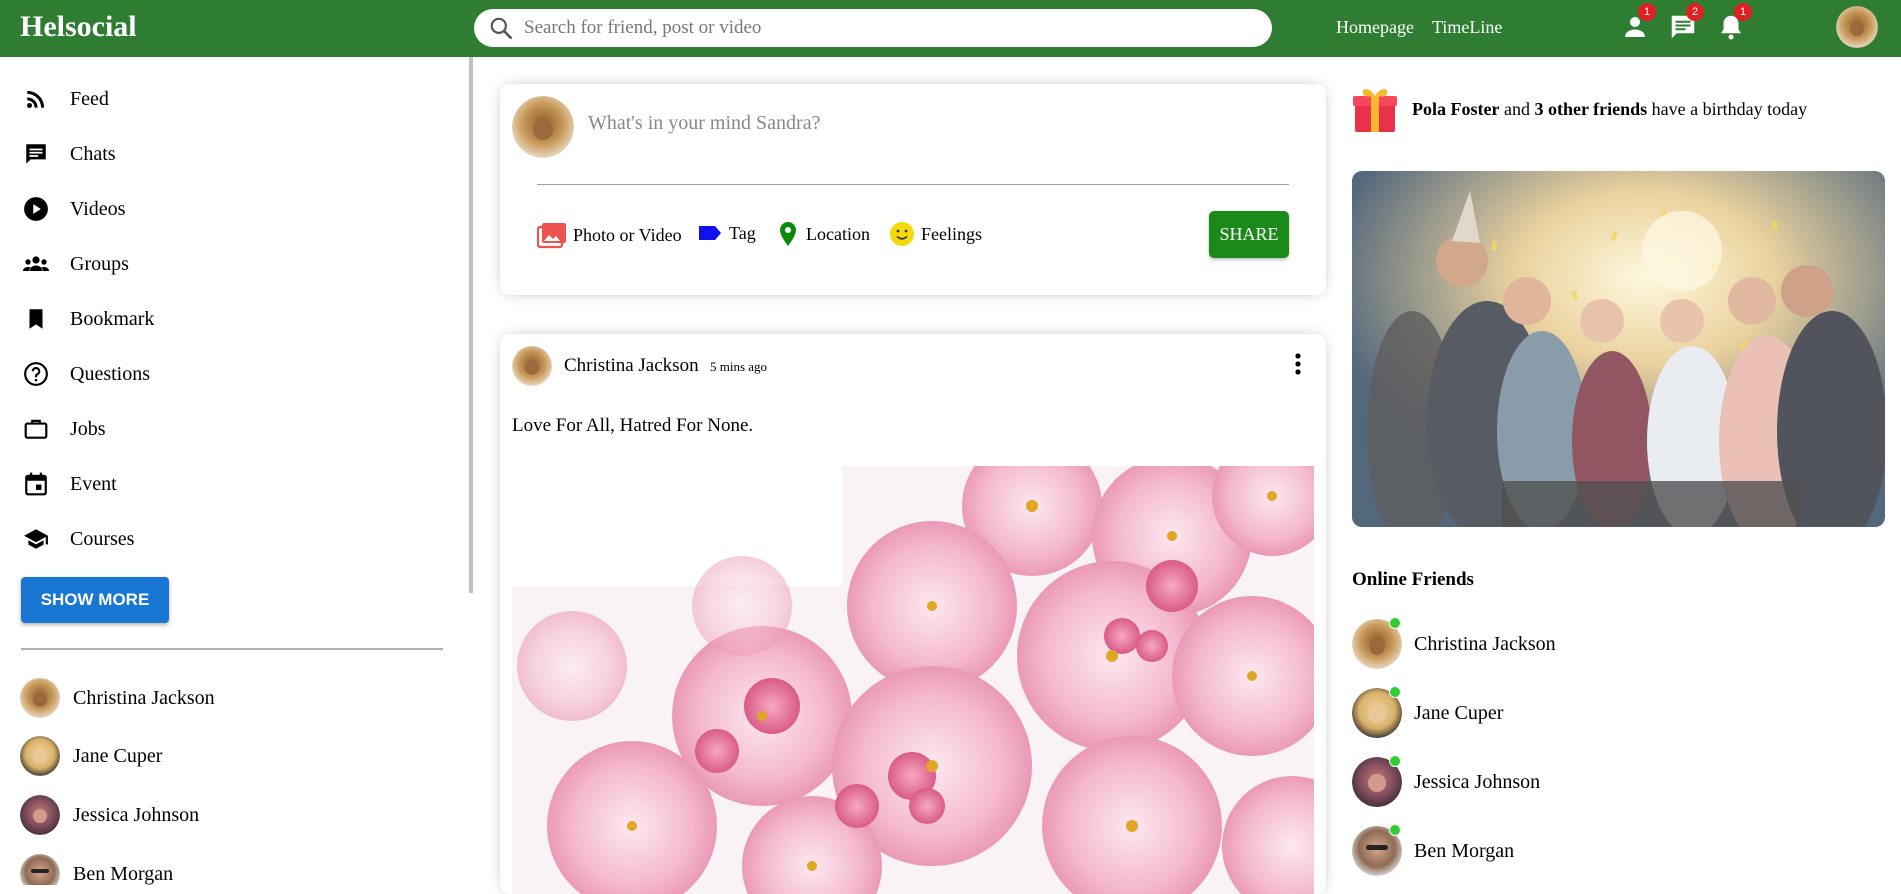  Describe the element at coordinates (78, 27) in the screenshot. I see `app-logo: Helsocial` at that location.